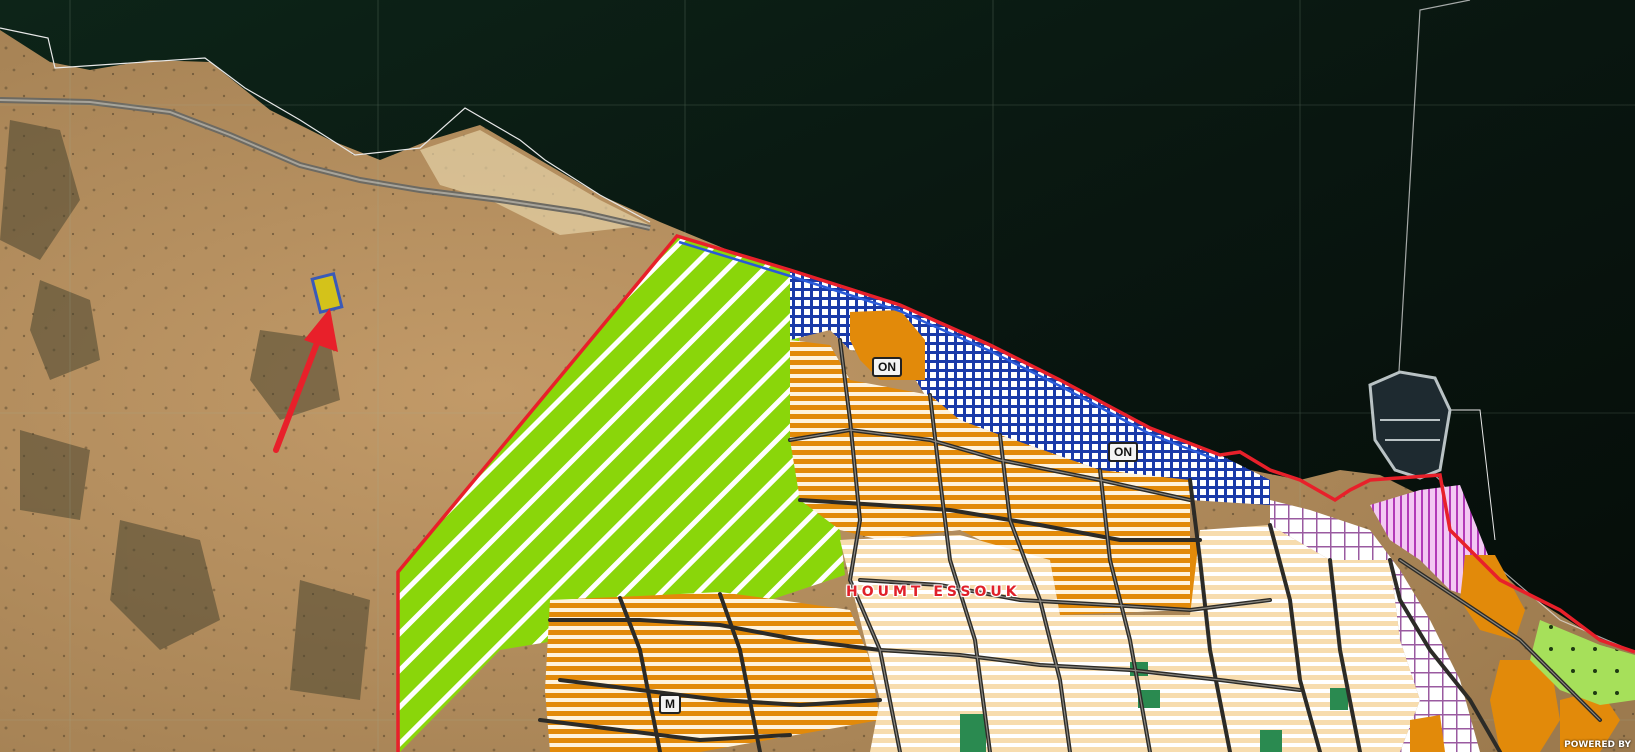 This screenshot has height=752, width=1635. What do you see at coordinates (670, 704) in the screenshot?
I see `zone-label-m: M` at bounding box center [670, 704].